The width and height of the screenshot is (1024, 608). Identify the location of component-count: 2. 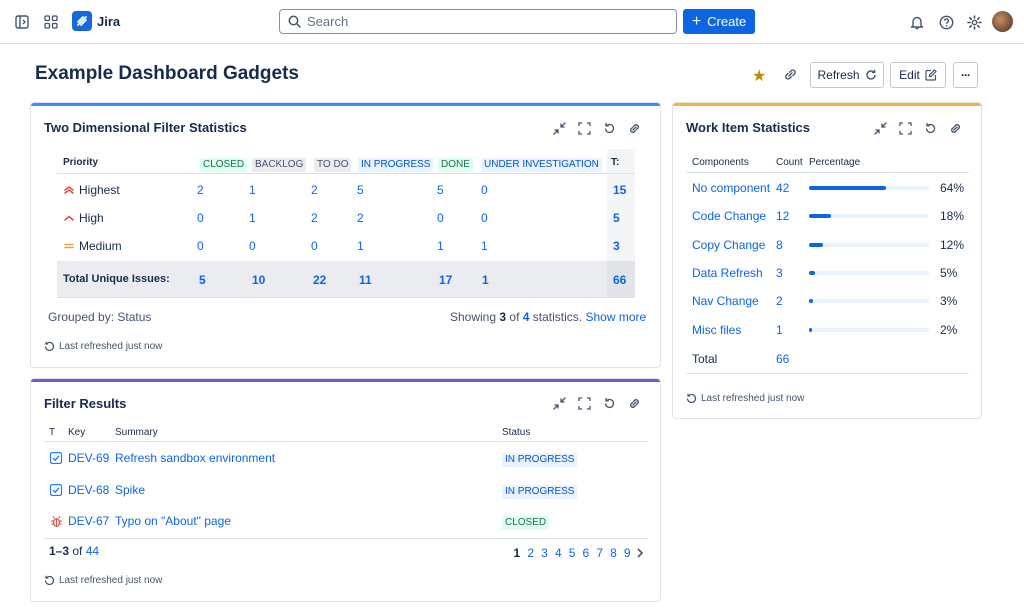
(779, 301).